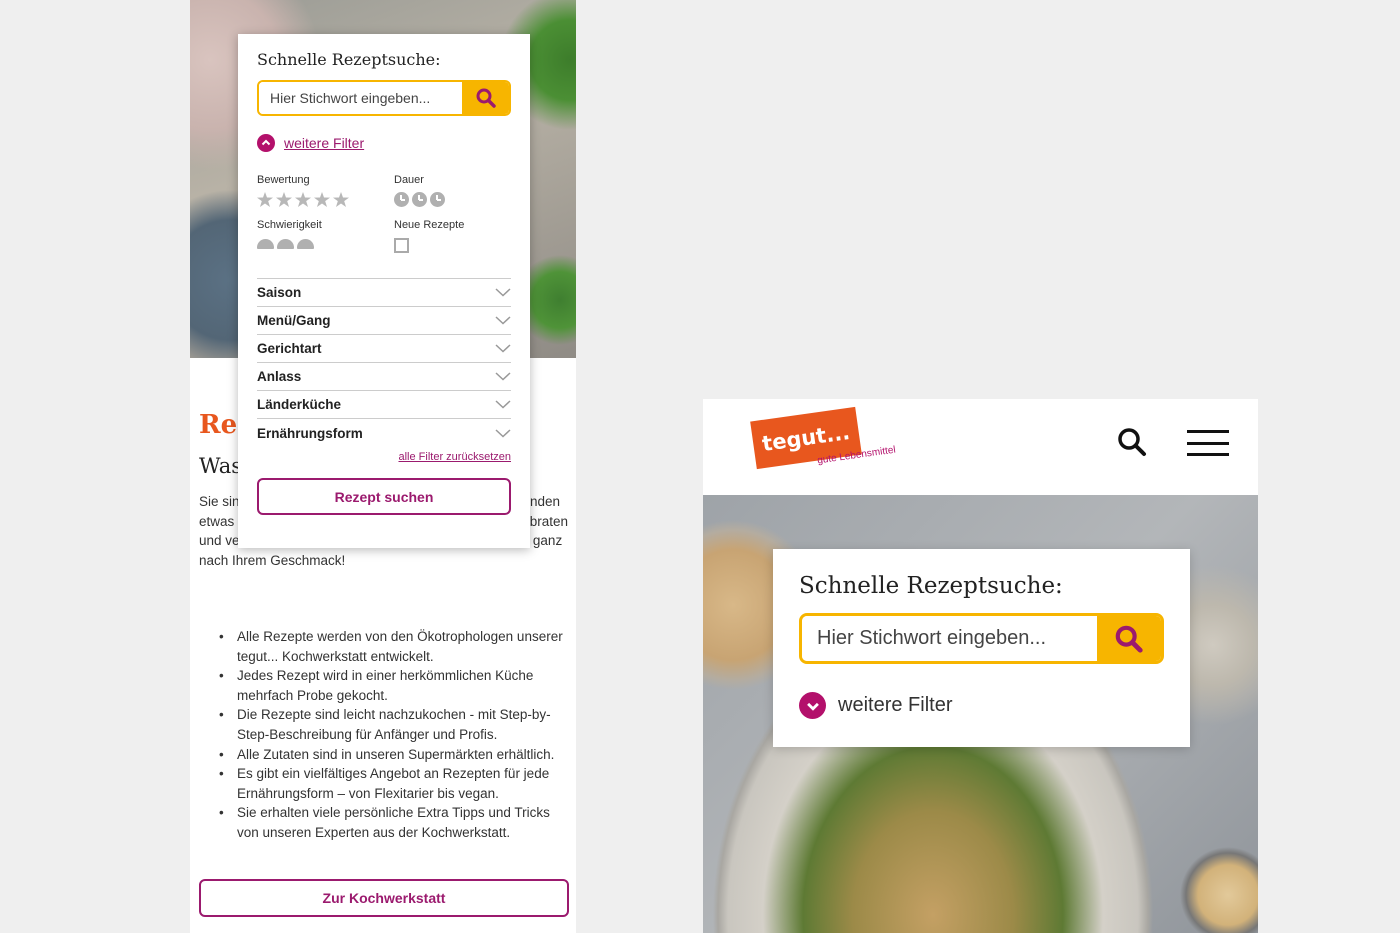 This screenshot has height=933, width=1400. I want to click on accordion-label: Menü/Gang, so click(294, 320).